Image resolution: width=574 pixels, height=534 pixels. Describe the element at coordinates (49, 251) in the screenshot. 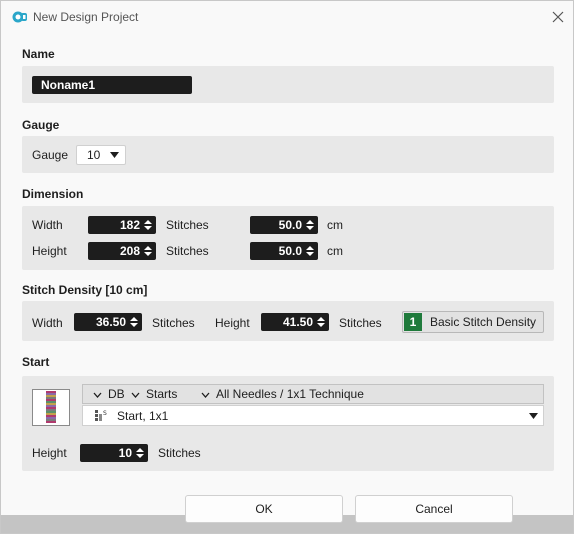

I see `dimension-height-label: Height` at that location.